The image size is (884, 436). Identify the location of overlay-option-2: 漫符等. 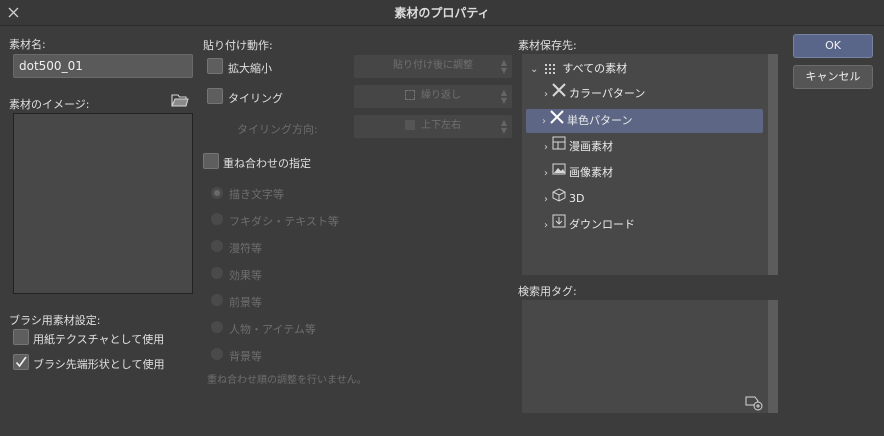
(245, 248).